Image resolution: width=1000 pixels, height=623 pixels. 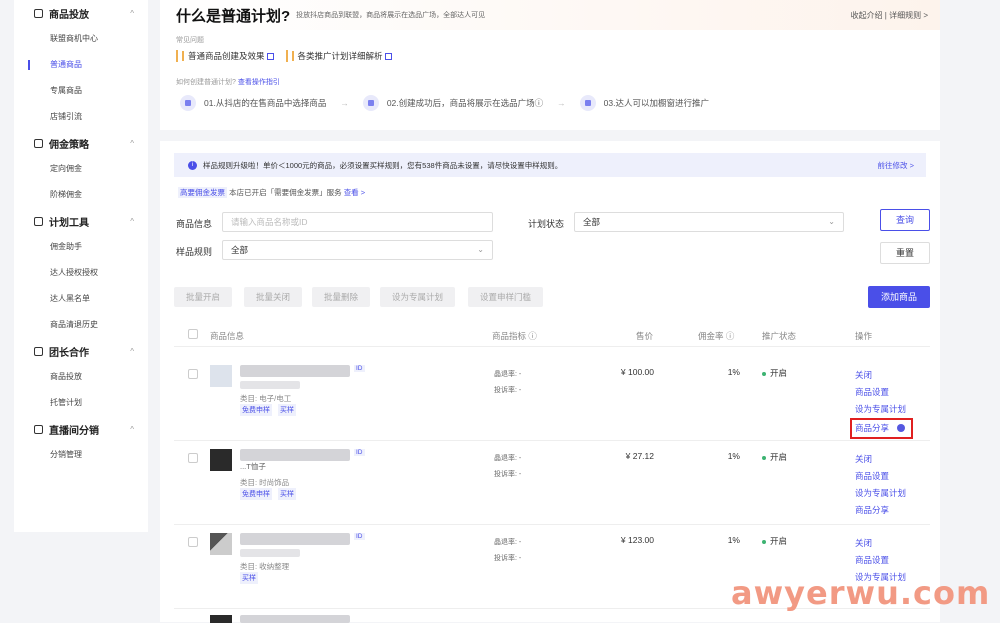 What do you see at coordinates (273, 297) in the screenshot?
I see `bulk-disable-button: 批量关闭` at bounding box center [273, 297].